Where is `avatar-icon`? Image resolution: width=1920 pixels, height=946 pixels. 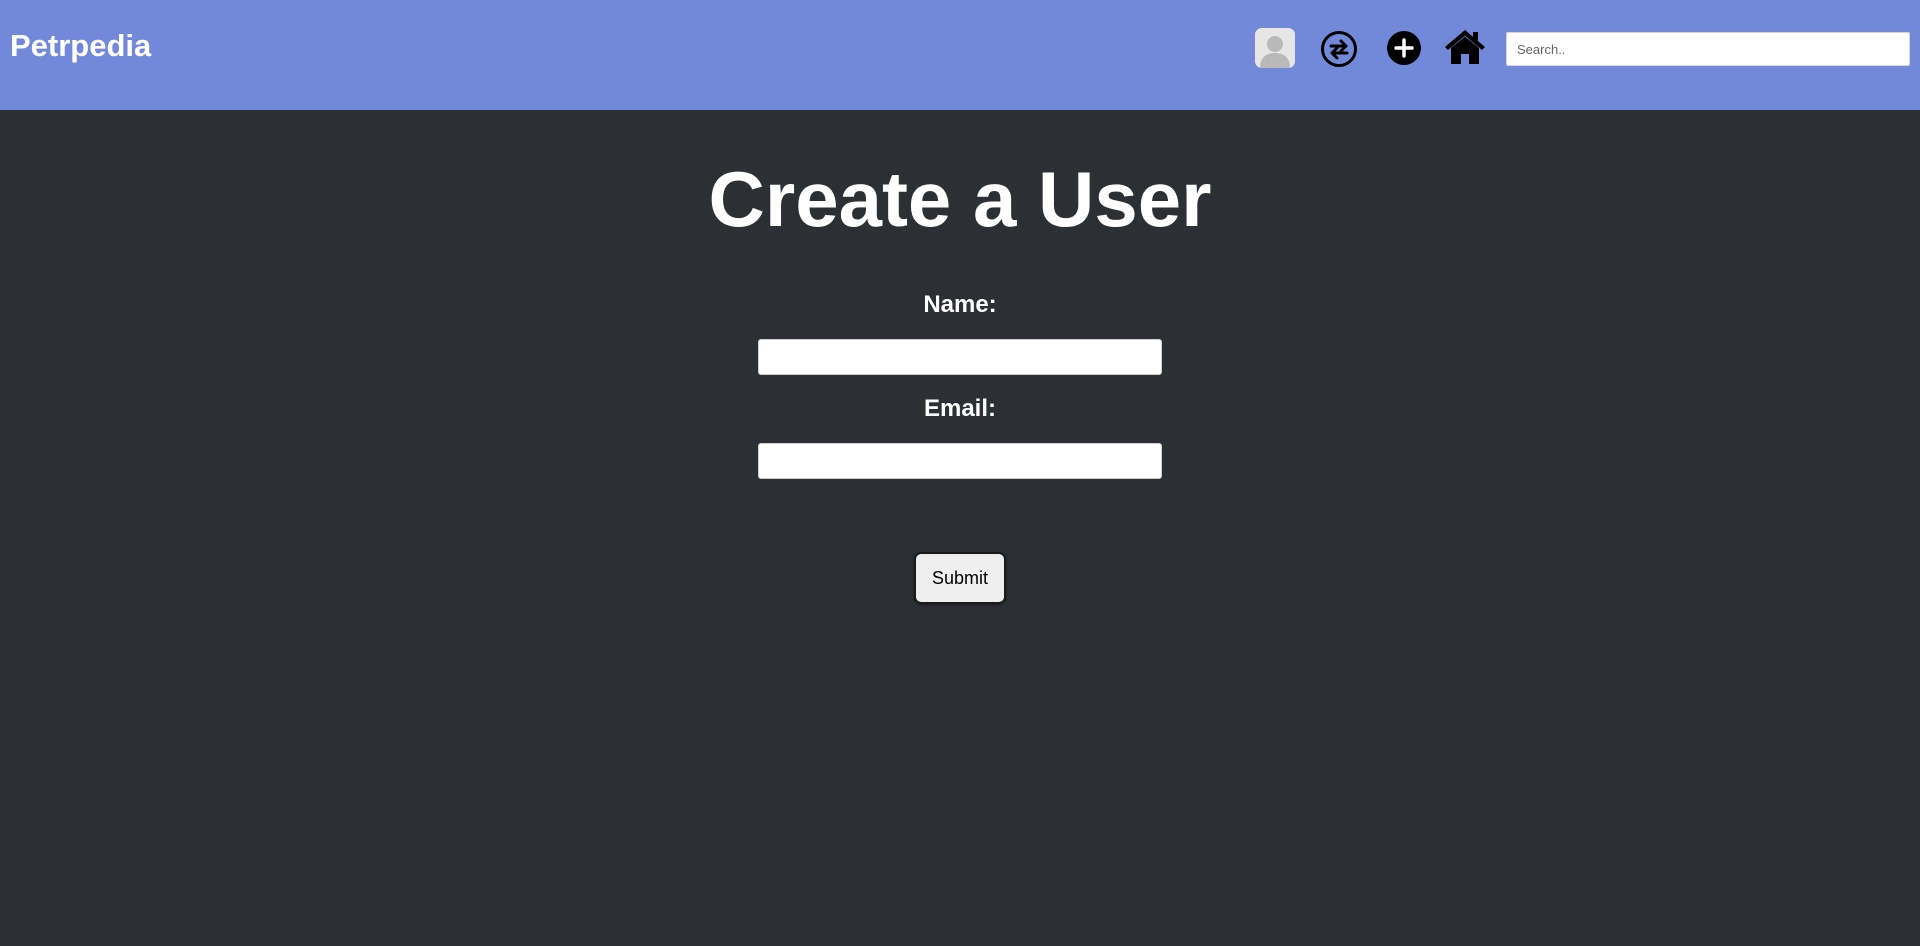 avatar-icon is located at coordinates (1275, 48).